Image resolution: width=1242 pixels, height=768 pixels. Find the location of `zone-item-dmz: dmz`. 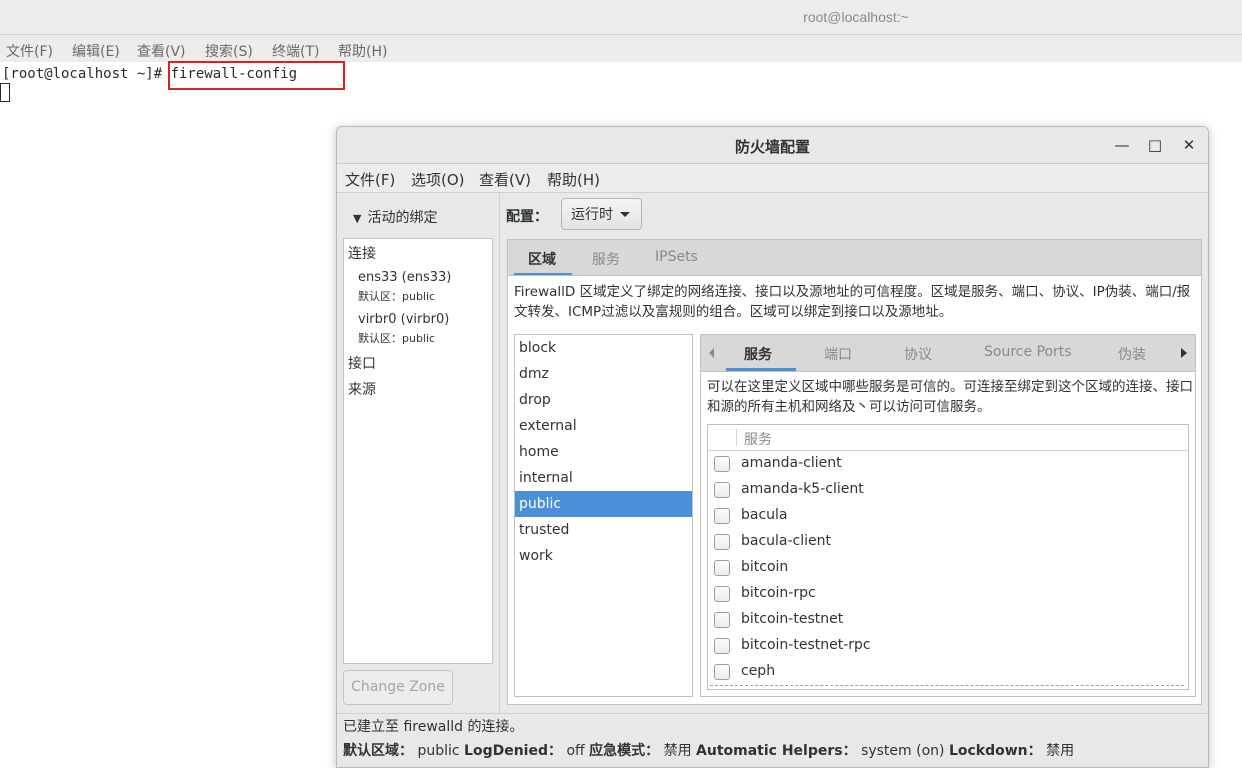

zone-item-dmz: dmz is located at coordinates (603, 374).